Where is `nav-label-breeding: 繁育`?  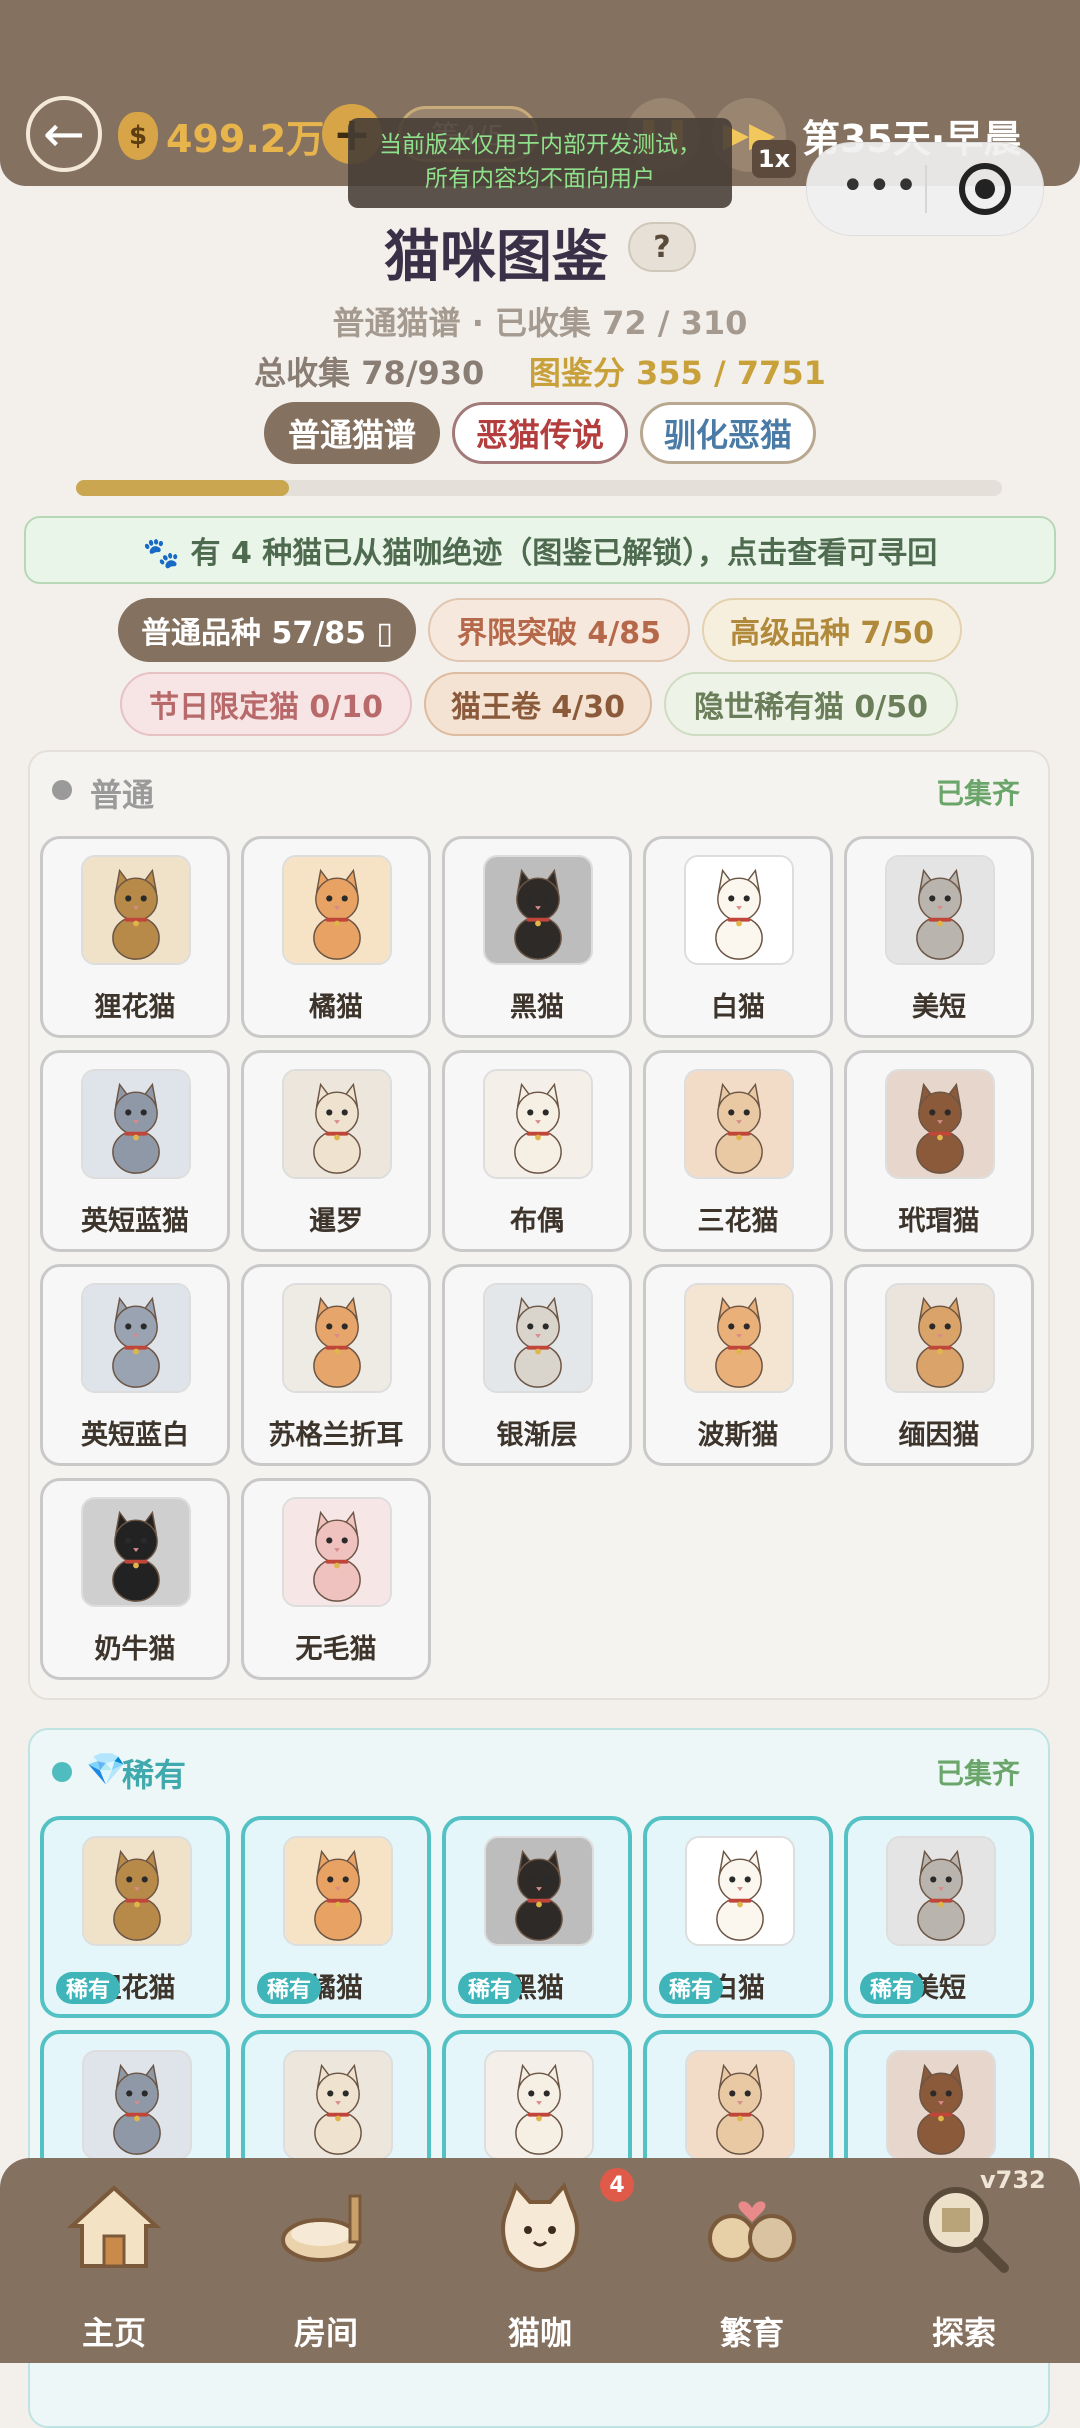
nav-label-breeding: 繁育 is located at coordinates (751, 2333).